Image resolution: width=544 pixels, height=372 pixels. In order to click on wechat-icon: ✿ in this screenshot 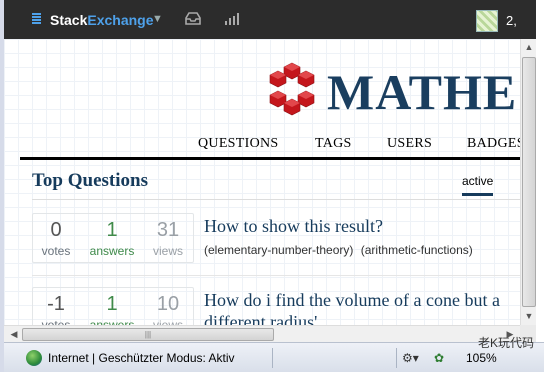, I will do `click(439, 358)`.